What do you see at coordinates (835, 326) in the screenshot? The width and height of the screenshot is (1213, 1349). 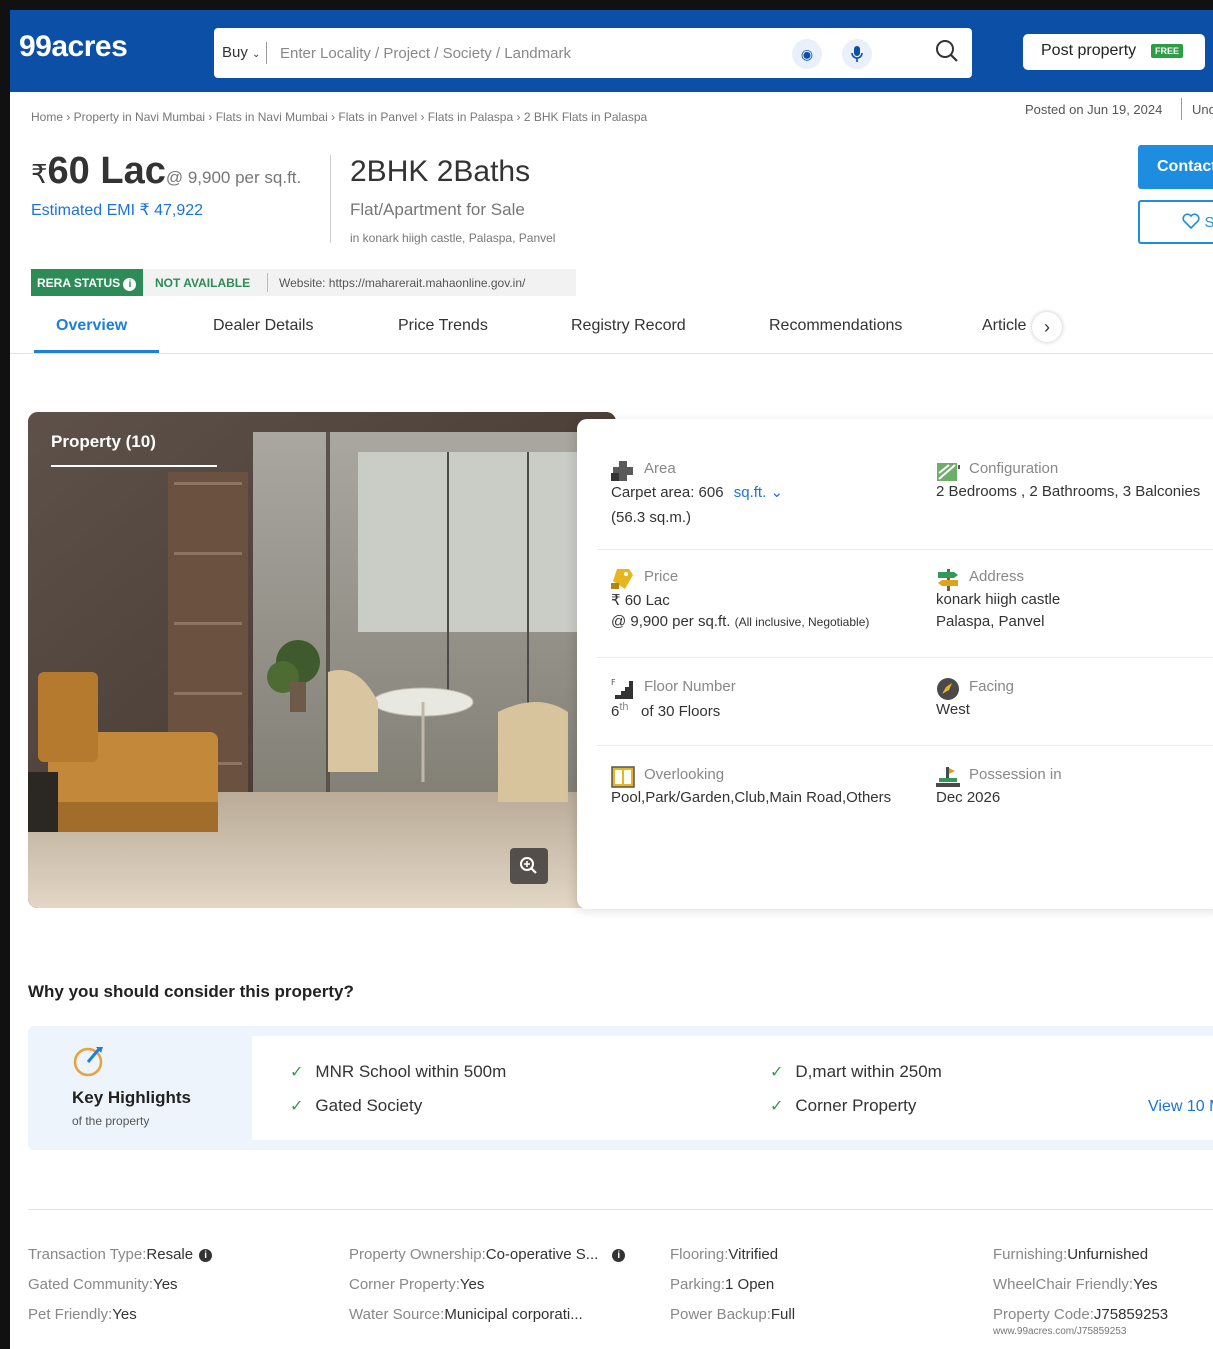 I see `tab-recommendations: Recommendations` at bounding box center [835, 326].